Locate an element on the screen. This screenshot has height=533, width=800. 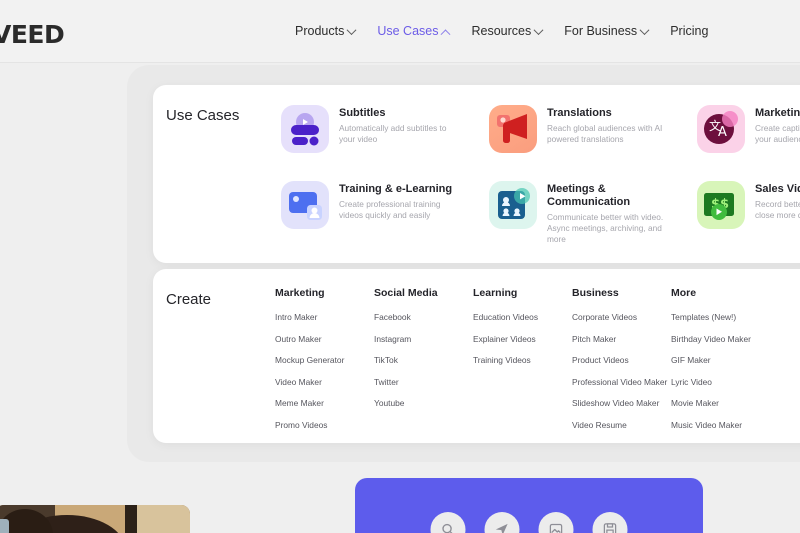
translate-language-icon: 文 A is located at coordinates (721, 129).